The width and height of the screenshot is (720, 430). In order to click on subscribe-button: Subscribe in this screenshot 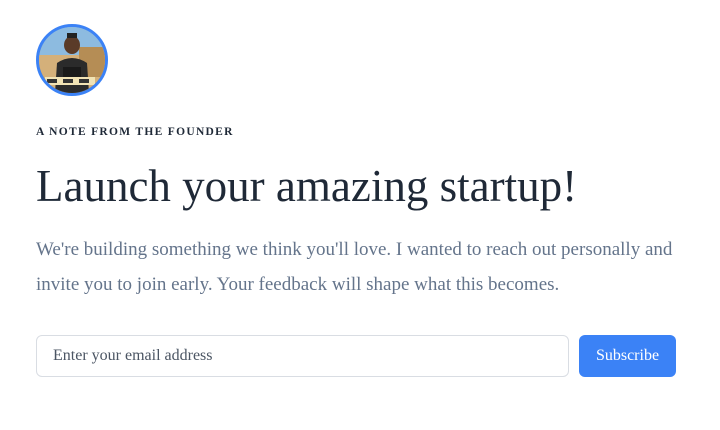, I will do `click(627, 356)`.